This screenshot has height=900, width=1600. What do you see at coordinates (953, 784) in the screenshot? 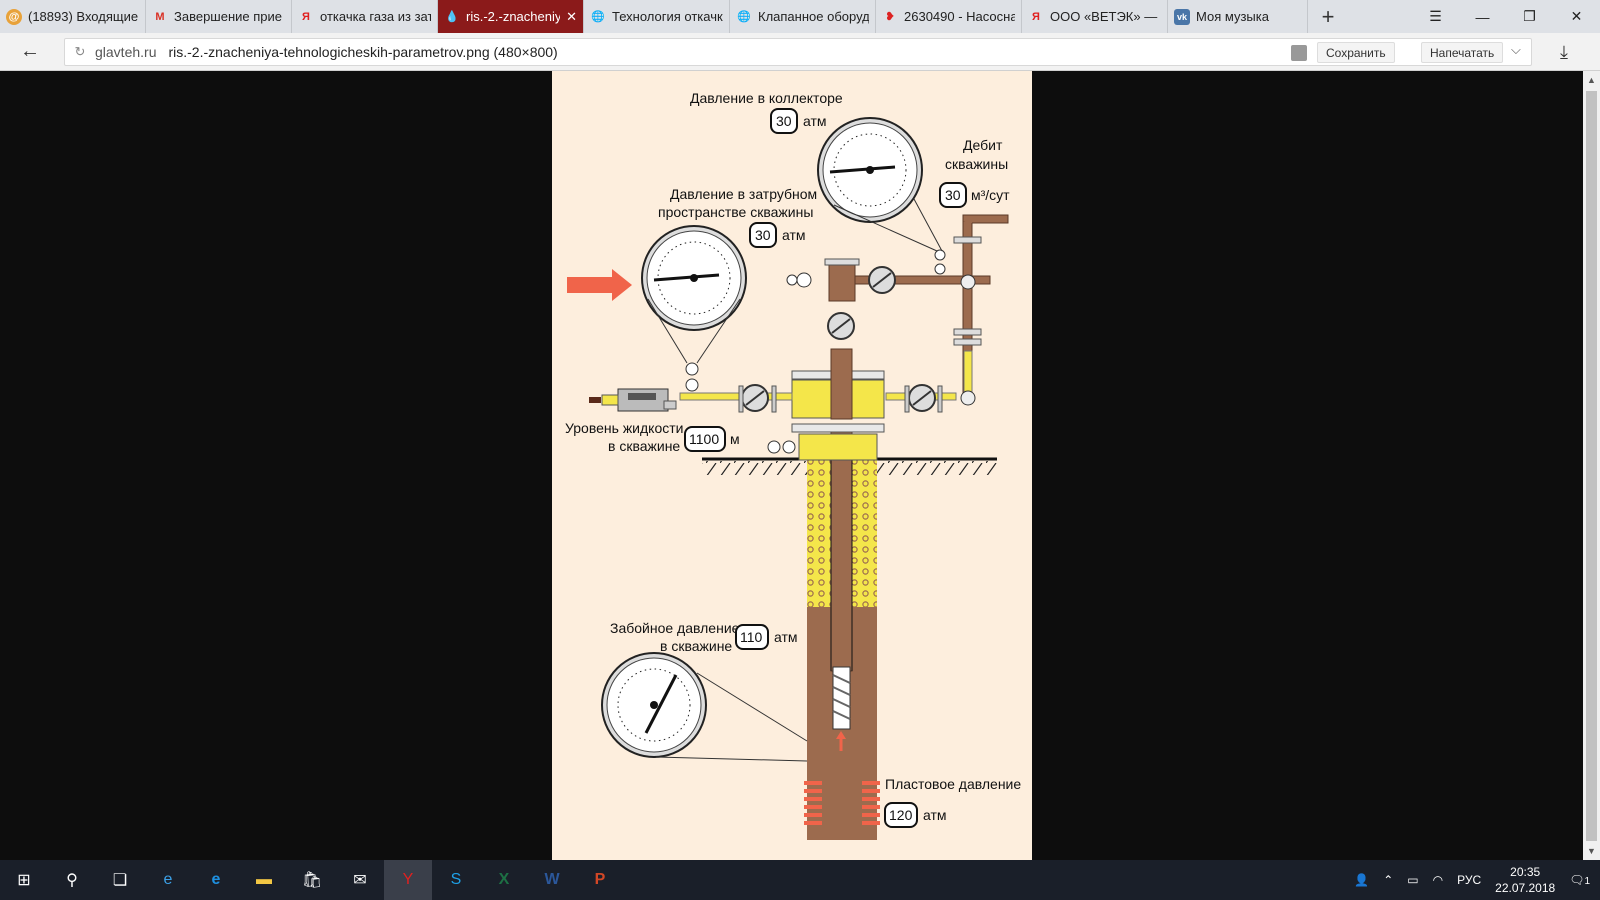
I see `formation-pressure-label: Пластовое давление` at bounding box center [953, 784].